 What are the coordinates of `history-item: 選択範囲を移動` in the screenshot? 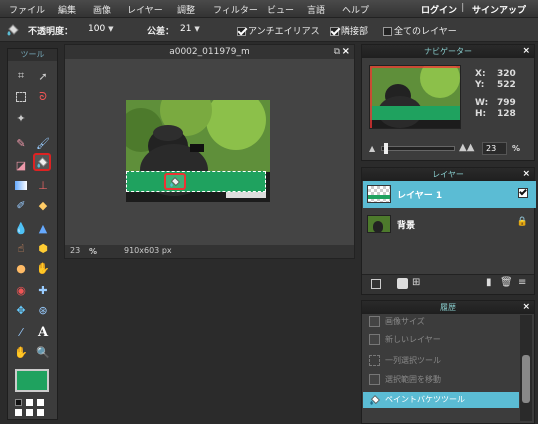 It's located at (440, 379).